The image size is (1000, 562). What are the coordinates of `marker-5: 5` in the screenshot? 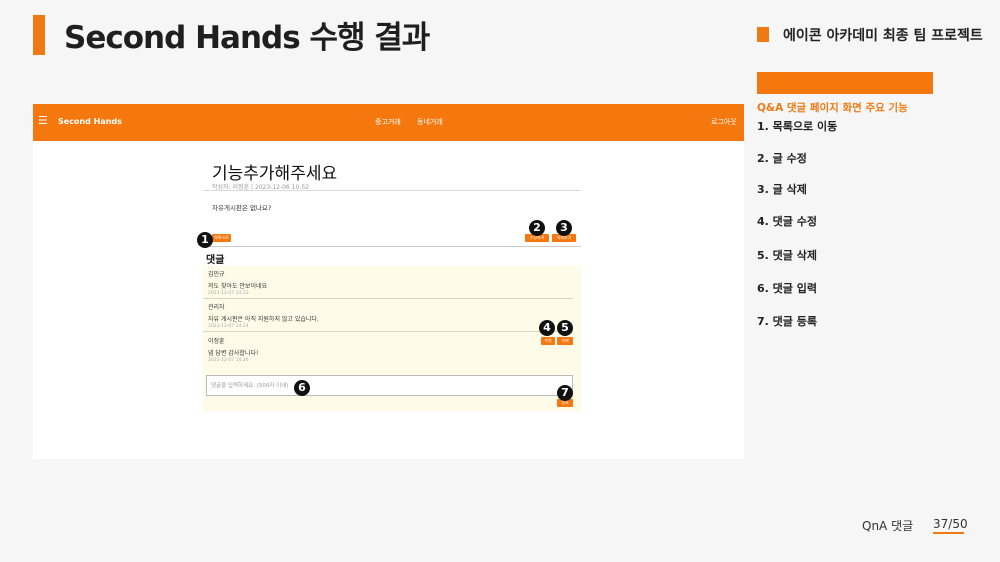 It's located at (565, 328).